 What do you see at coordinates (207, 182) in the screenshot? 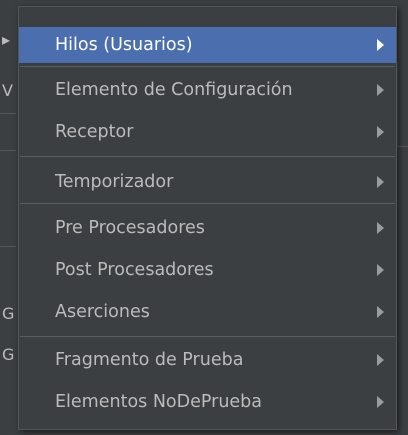
I see `menu-item-temporizador: Temporizador` at bounding box center [207, 182].